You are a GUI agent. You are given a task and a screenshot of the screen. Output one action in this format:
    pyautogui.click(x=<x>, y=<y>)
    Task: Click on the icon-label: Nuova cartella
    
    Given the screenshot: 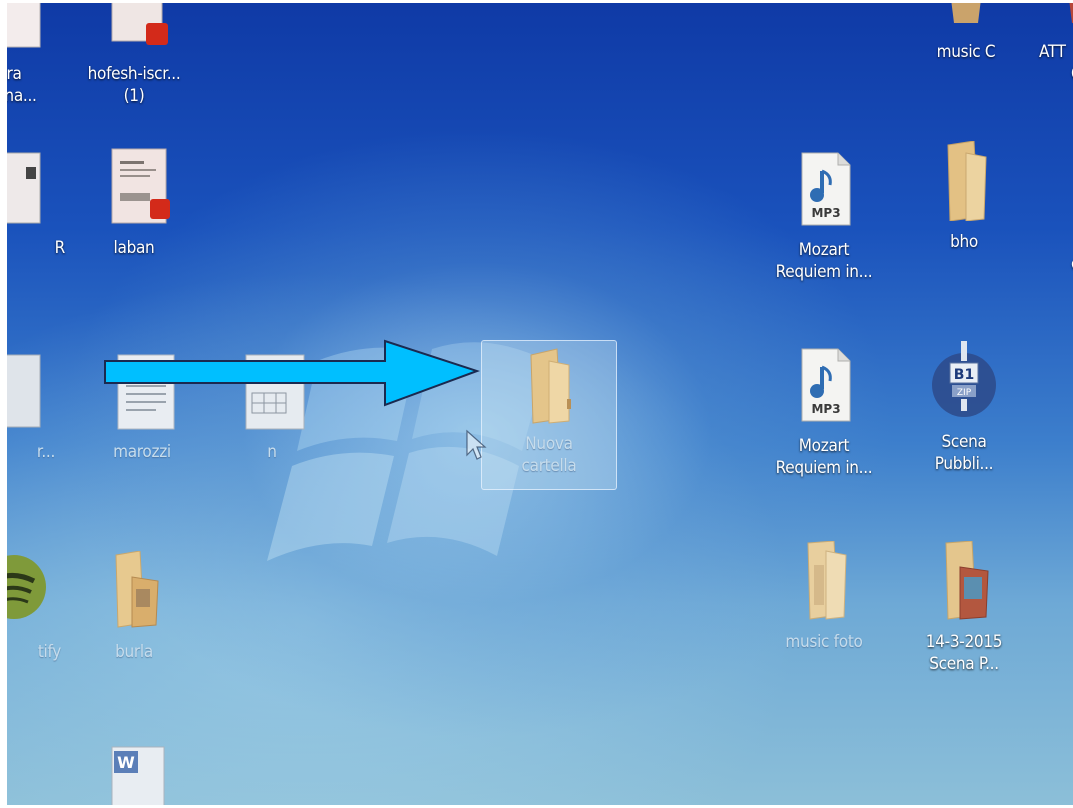 What is the action you would take?
    pyautogui.click(x=549, y=455)
    